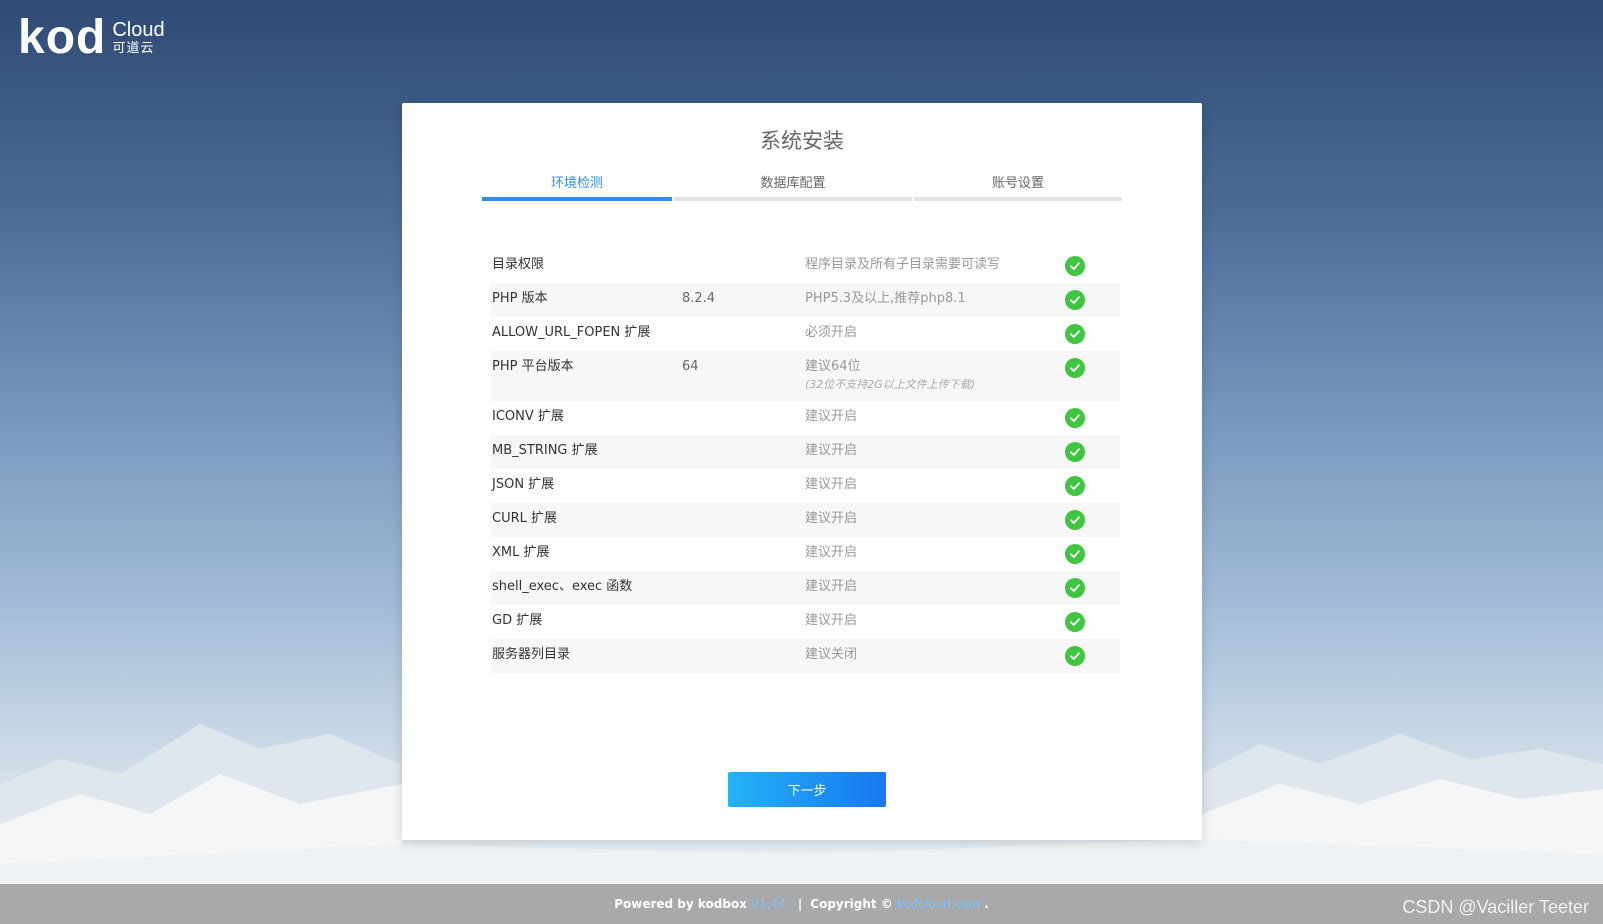 Image resolution: width=1603 pixels, height=924 pixels. I want to click on logo-cn-text: 可道云, so click(133, 48).